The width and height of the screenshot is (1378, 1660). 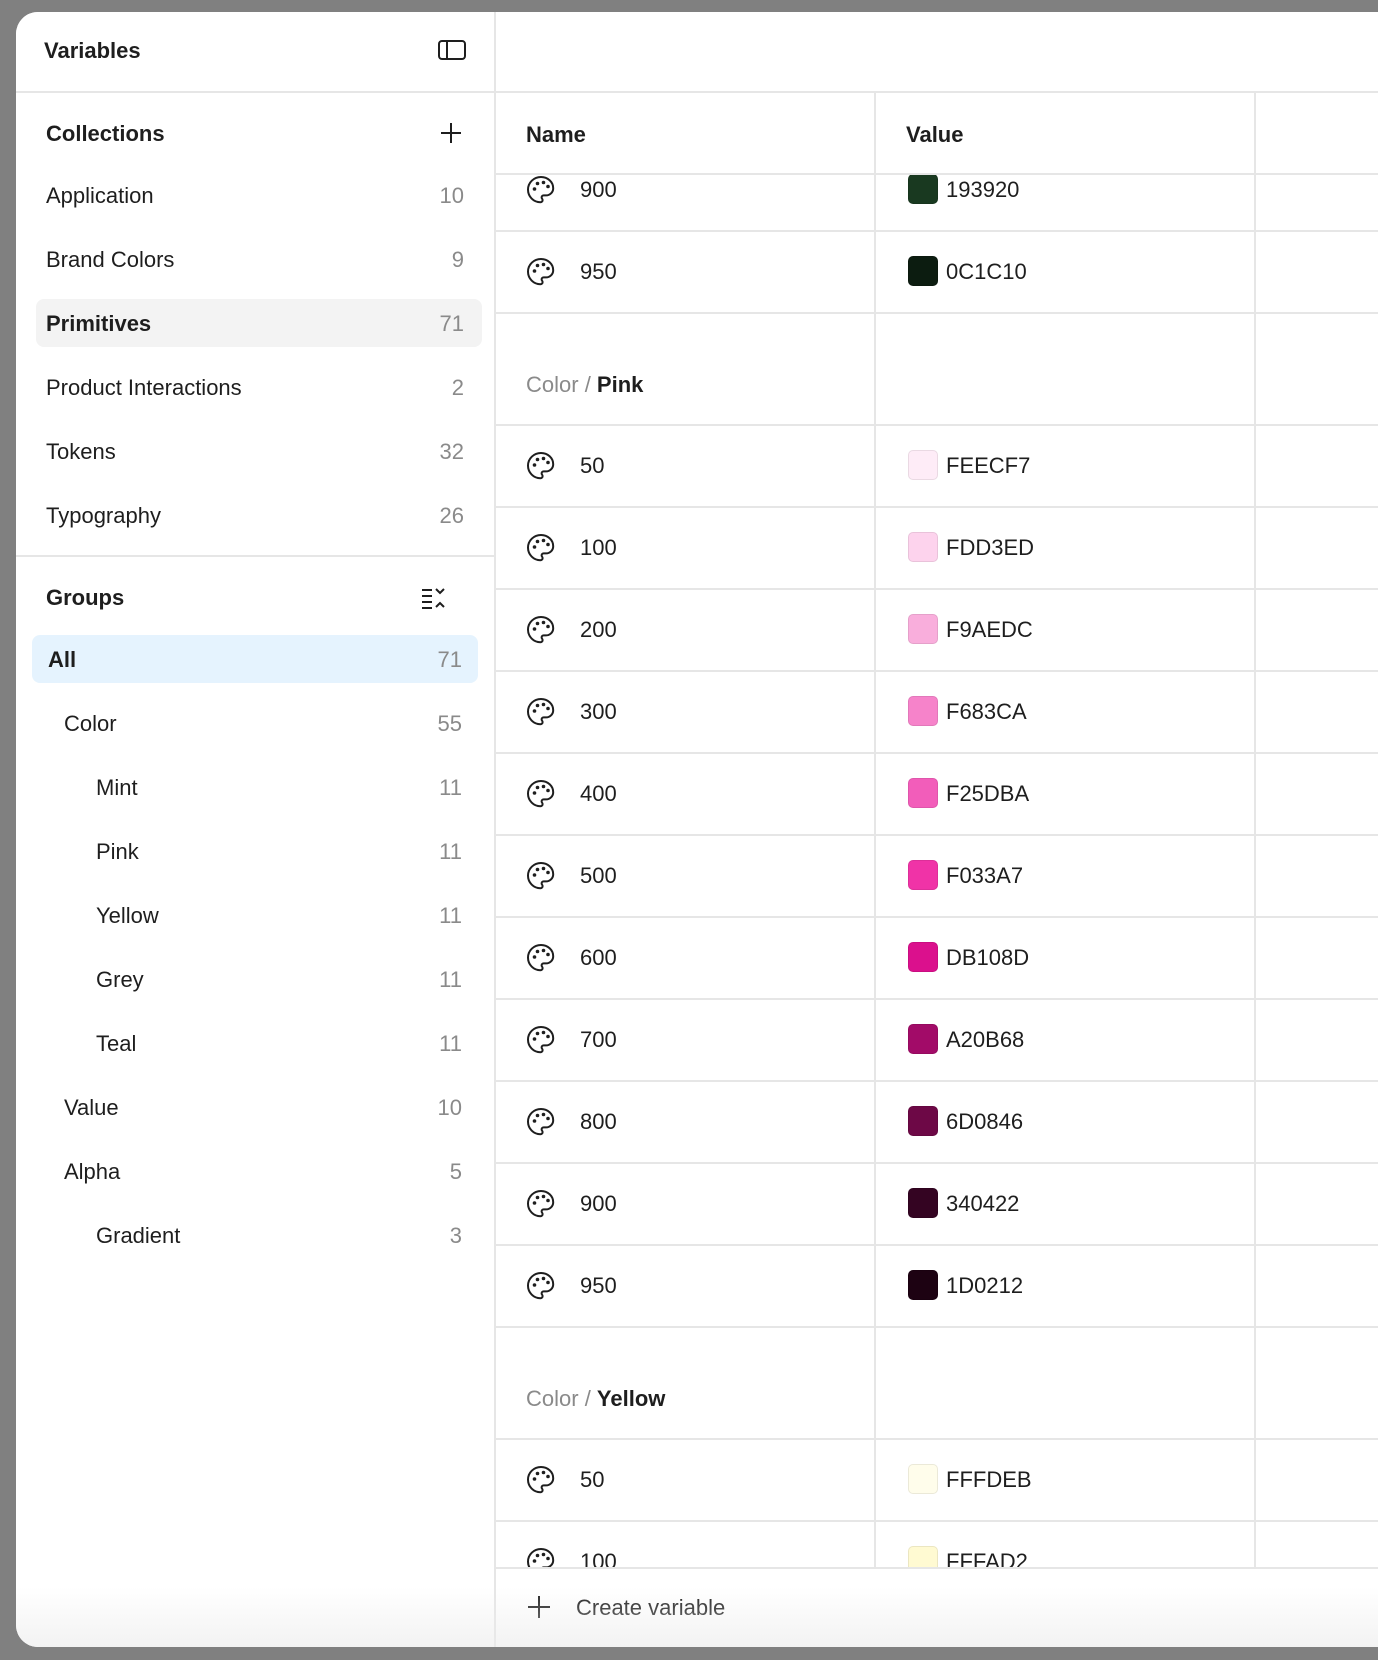 I want to click on group-item: Teal 11, so click(x=255, y=1043).